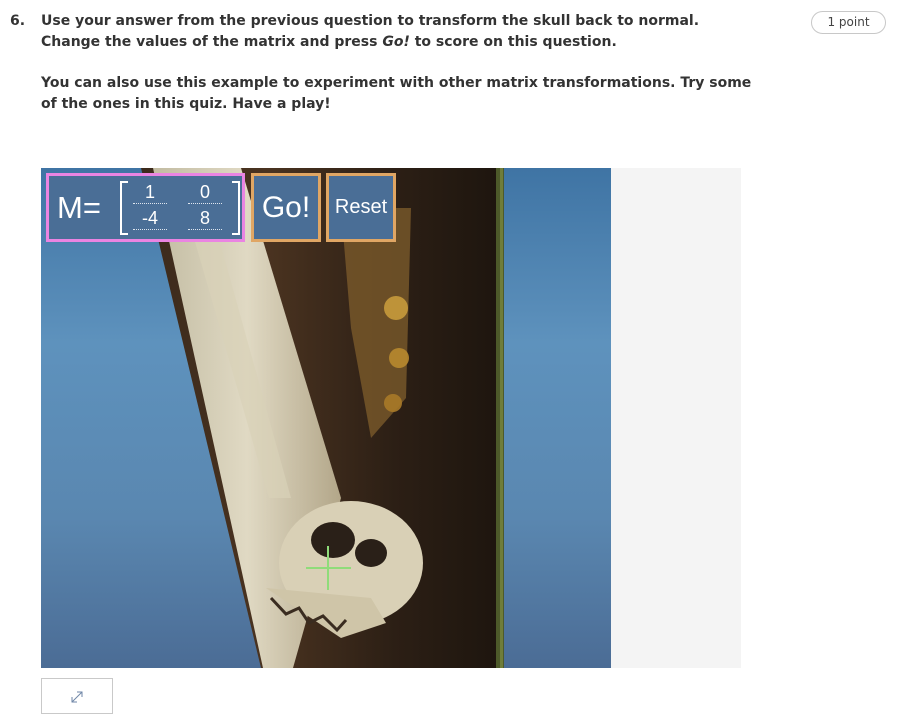 The image size is (923, 728). I want to click on q1-text-b: to score on this question., so click(513, 42).